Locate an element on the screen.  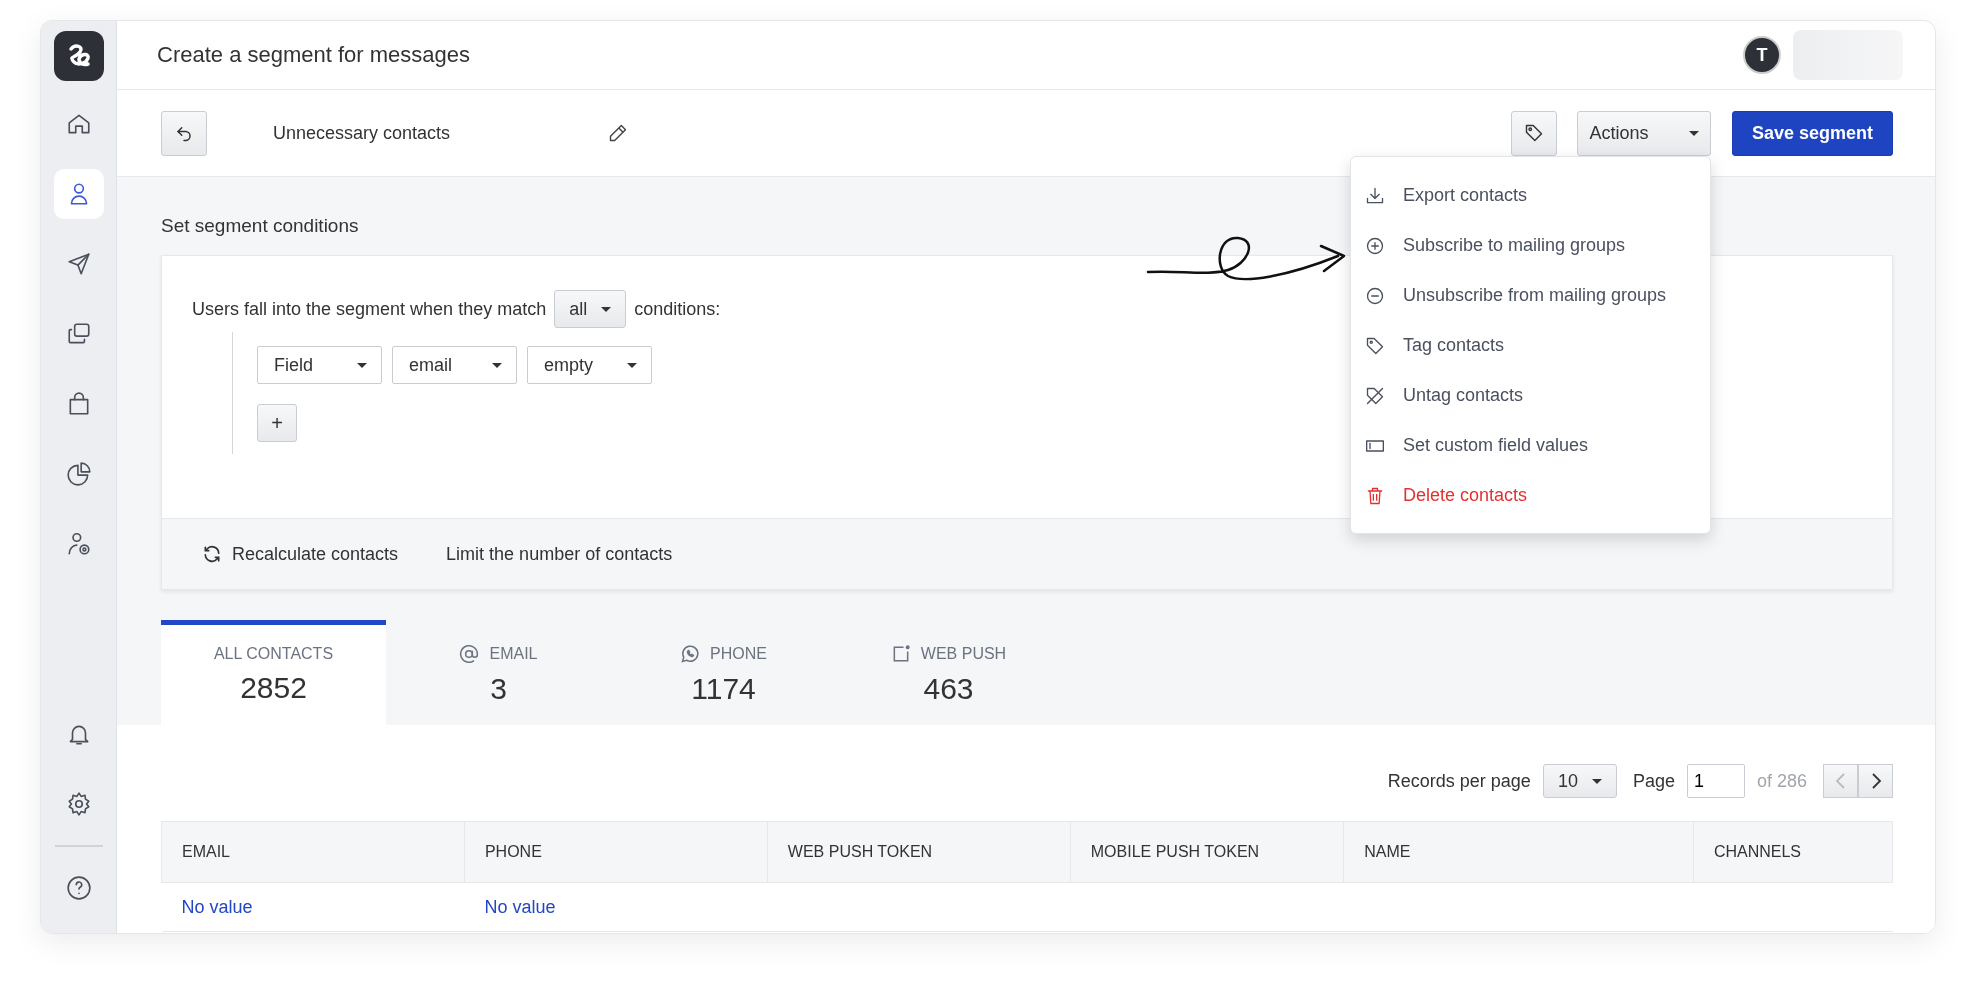
back-button is located at coordinates (184, 133).